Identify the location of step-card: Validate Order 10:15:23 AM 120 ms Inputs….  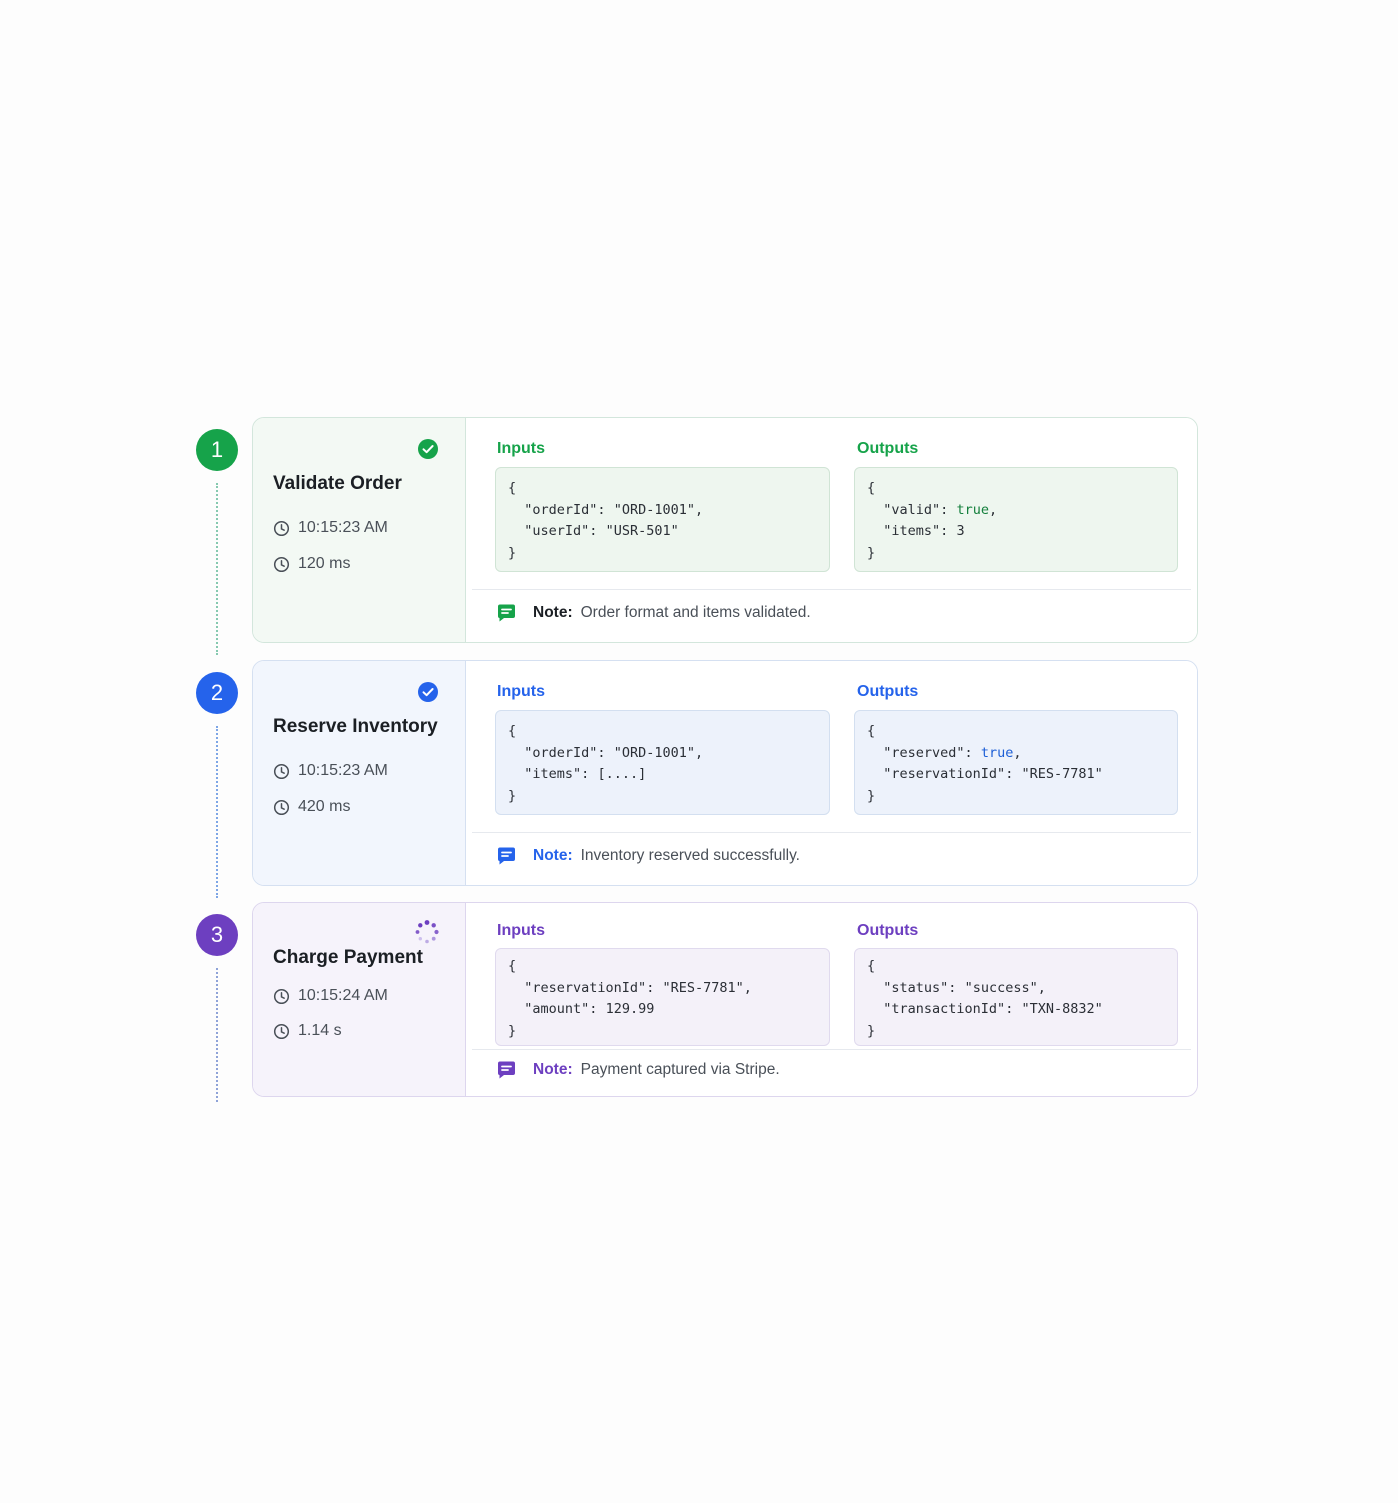
(725, 530).